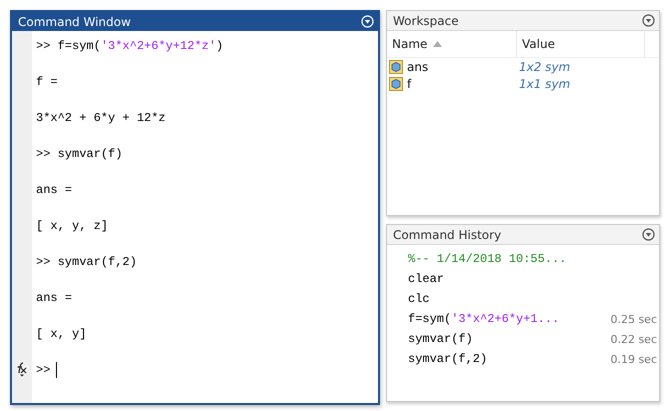 The width and height of the screenshot is (670, 411). I want to click on variable-name: f, so click(409, 83).